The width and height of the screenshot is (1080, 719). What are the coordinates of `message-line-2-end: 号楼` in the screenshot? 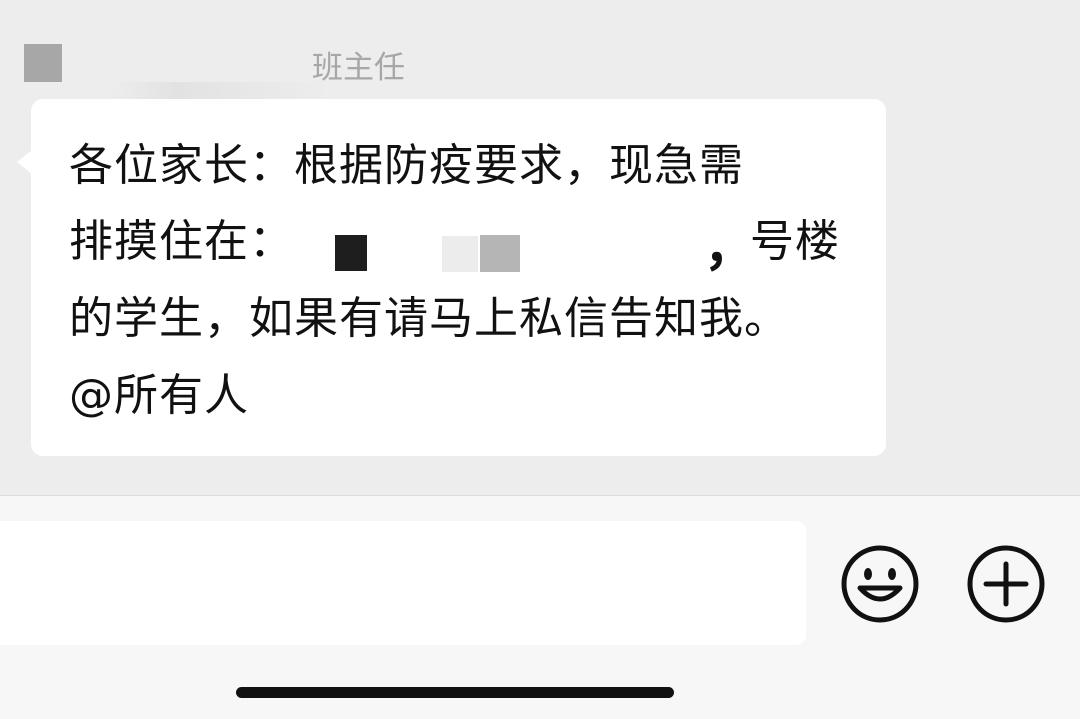 It's located at (795, 241).